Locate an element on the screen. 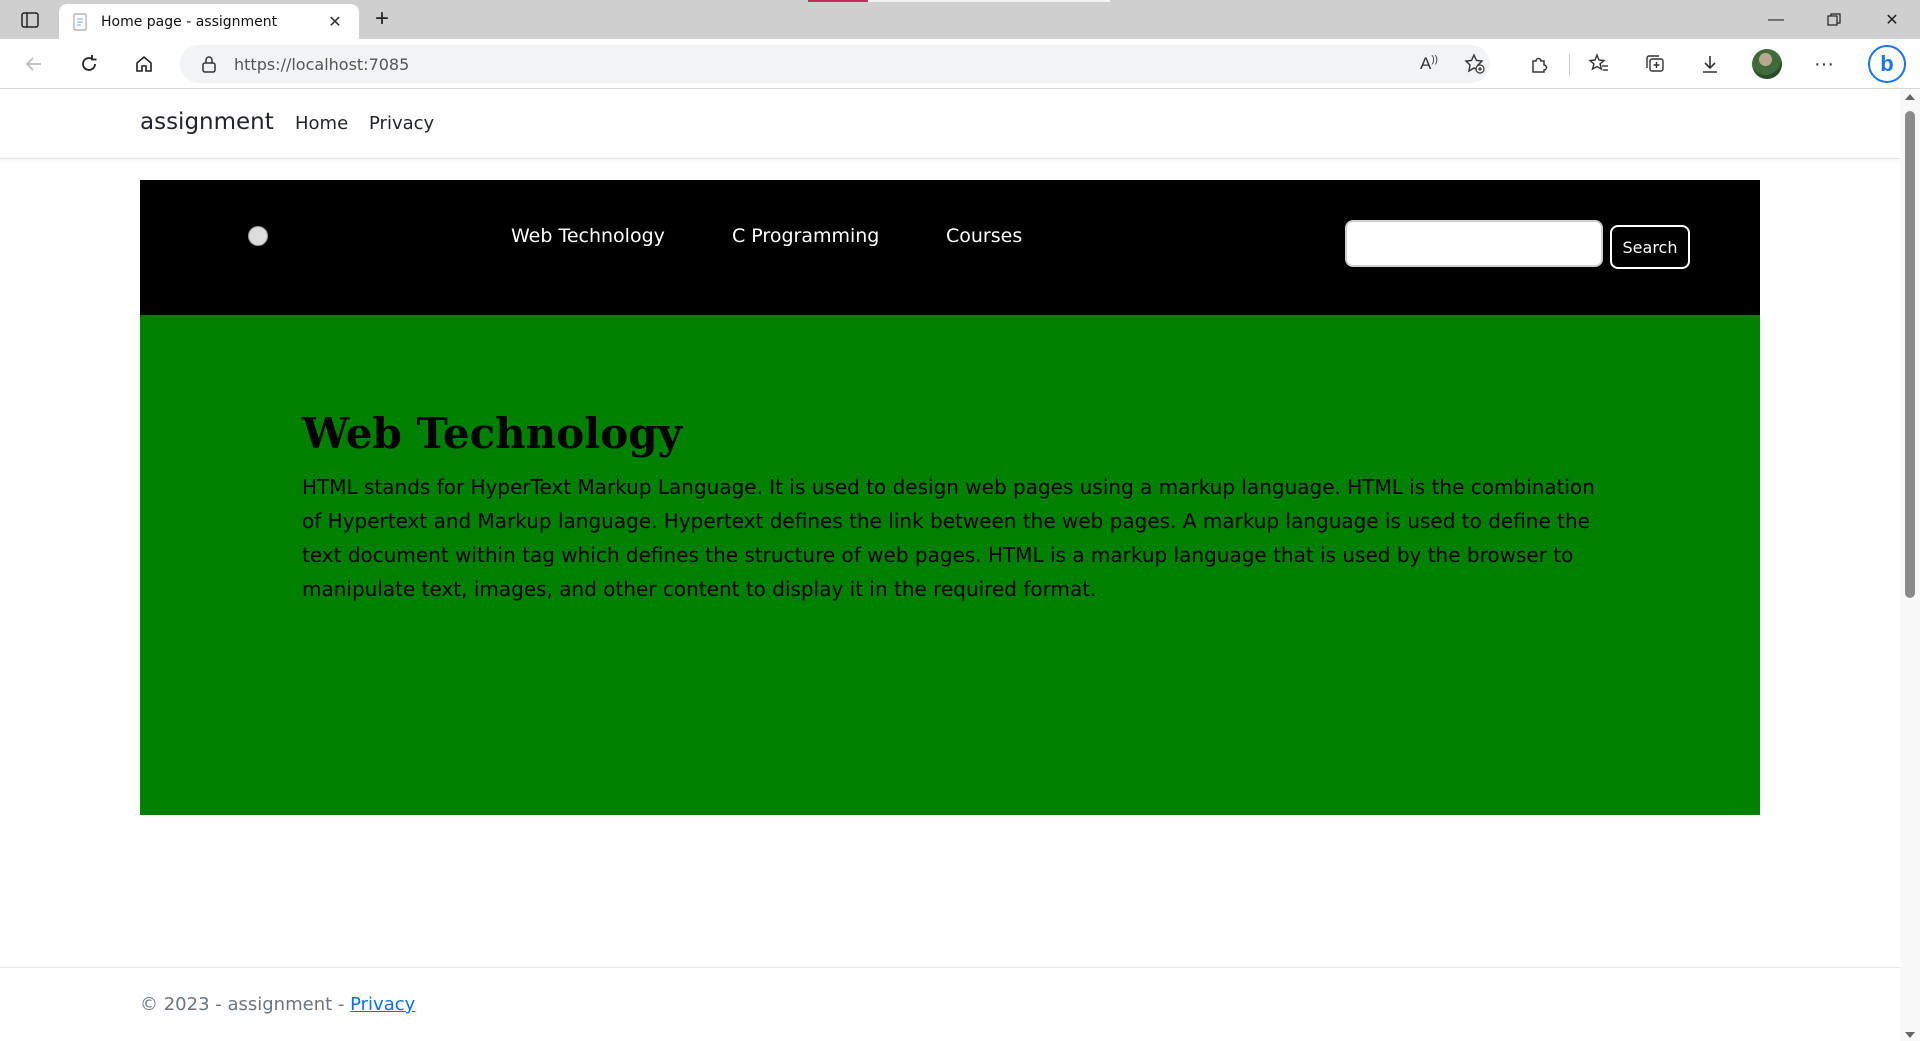  search-button: Search is located at coordinates (1650, 247).